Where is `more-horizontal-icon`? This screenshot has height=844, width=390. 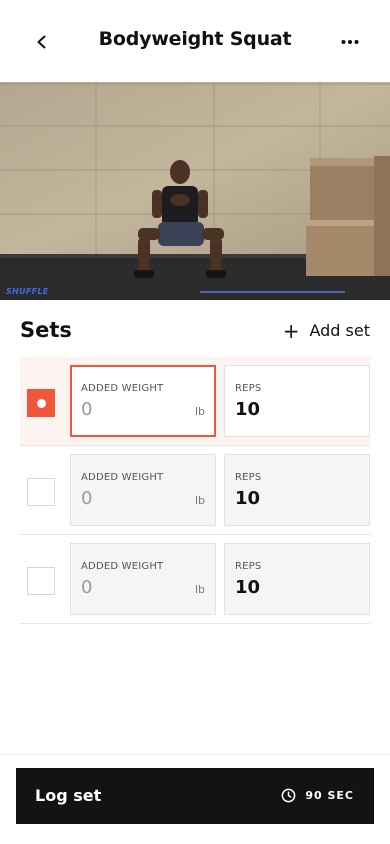
more-horizontal-icon is located at coordinates (350, 42).